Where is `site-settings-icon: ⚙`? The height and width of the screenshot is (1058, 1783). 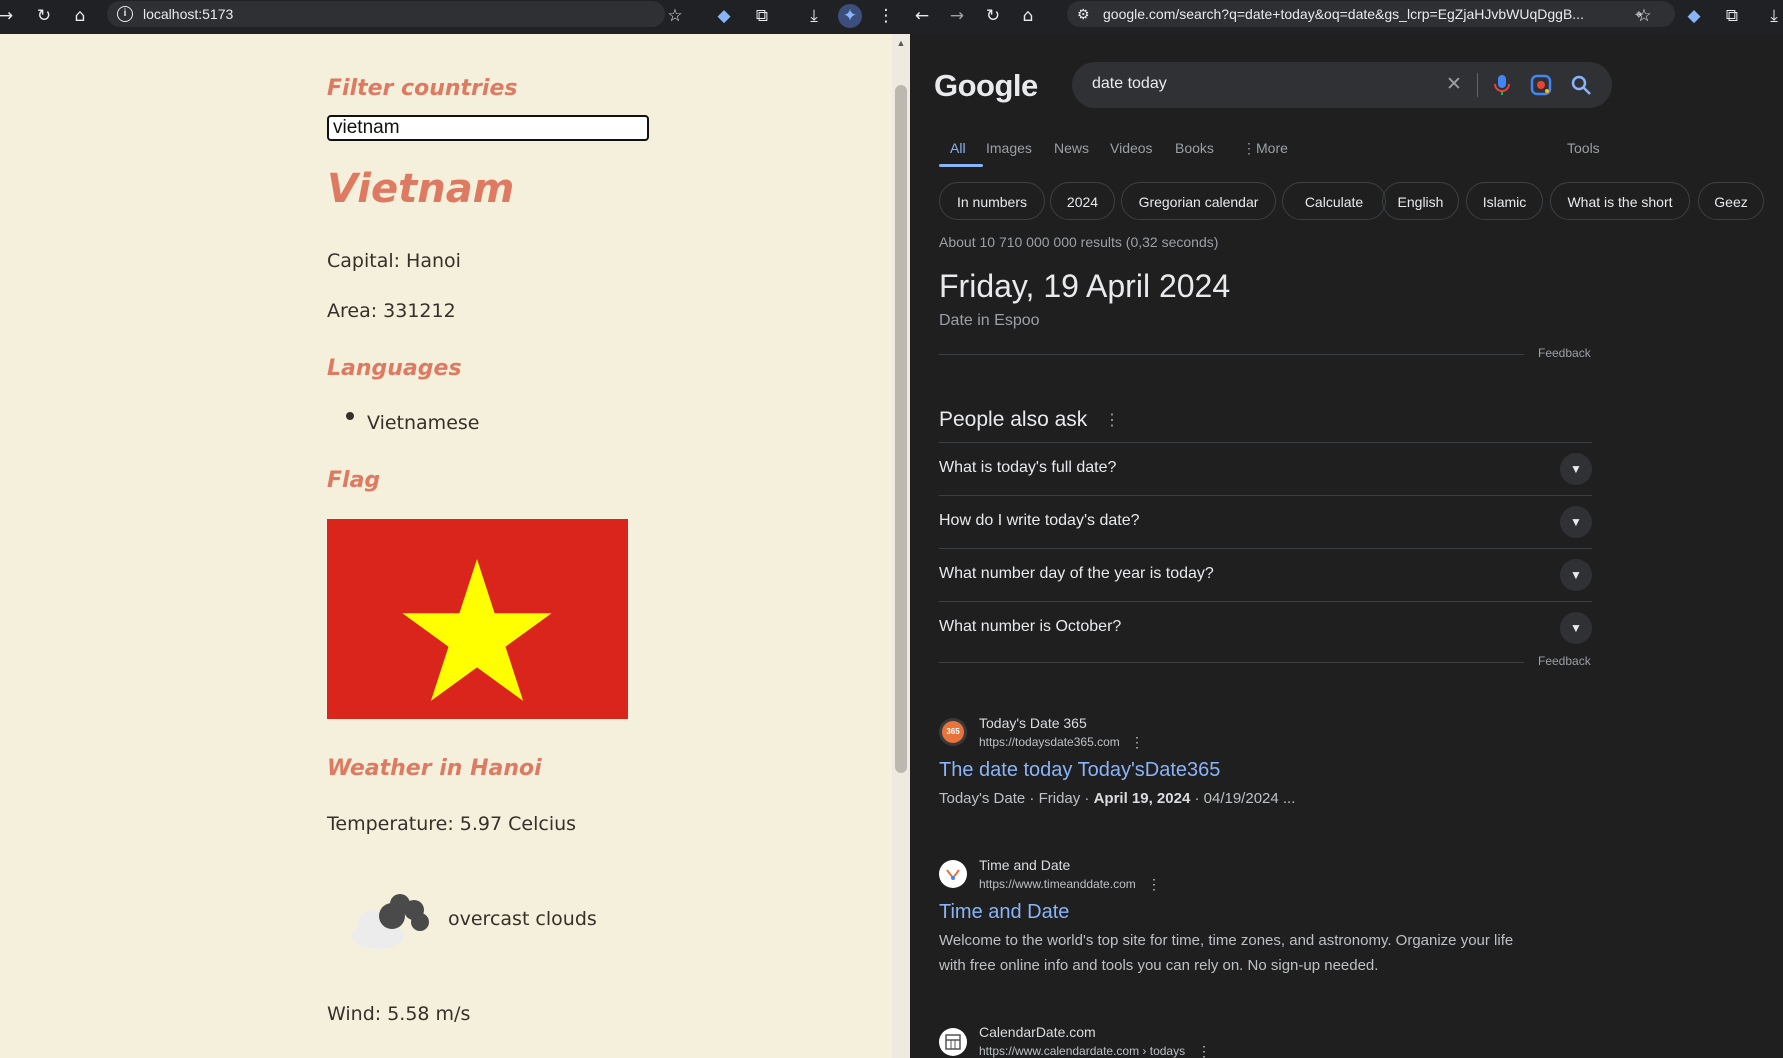
site-settings-icon: ⚙ is located at coordinates (1083, 14).